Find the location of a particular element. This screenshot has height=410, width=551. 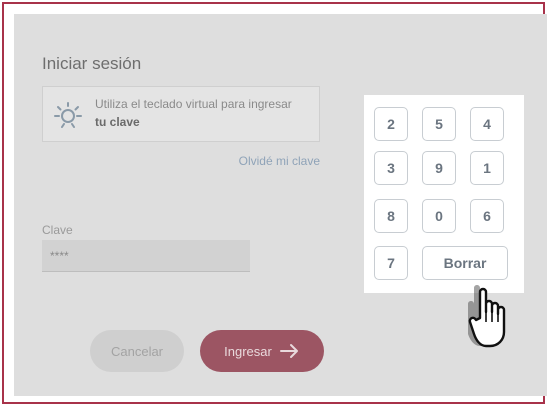

keypad-key: 2 is located at coordinates (391, 124).